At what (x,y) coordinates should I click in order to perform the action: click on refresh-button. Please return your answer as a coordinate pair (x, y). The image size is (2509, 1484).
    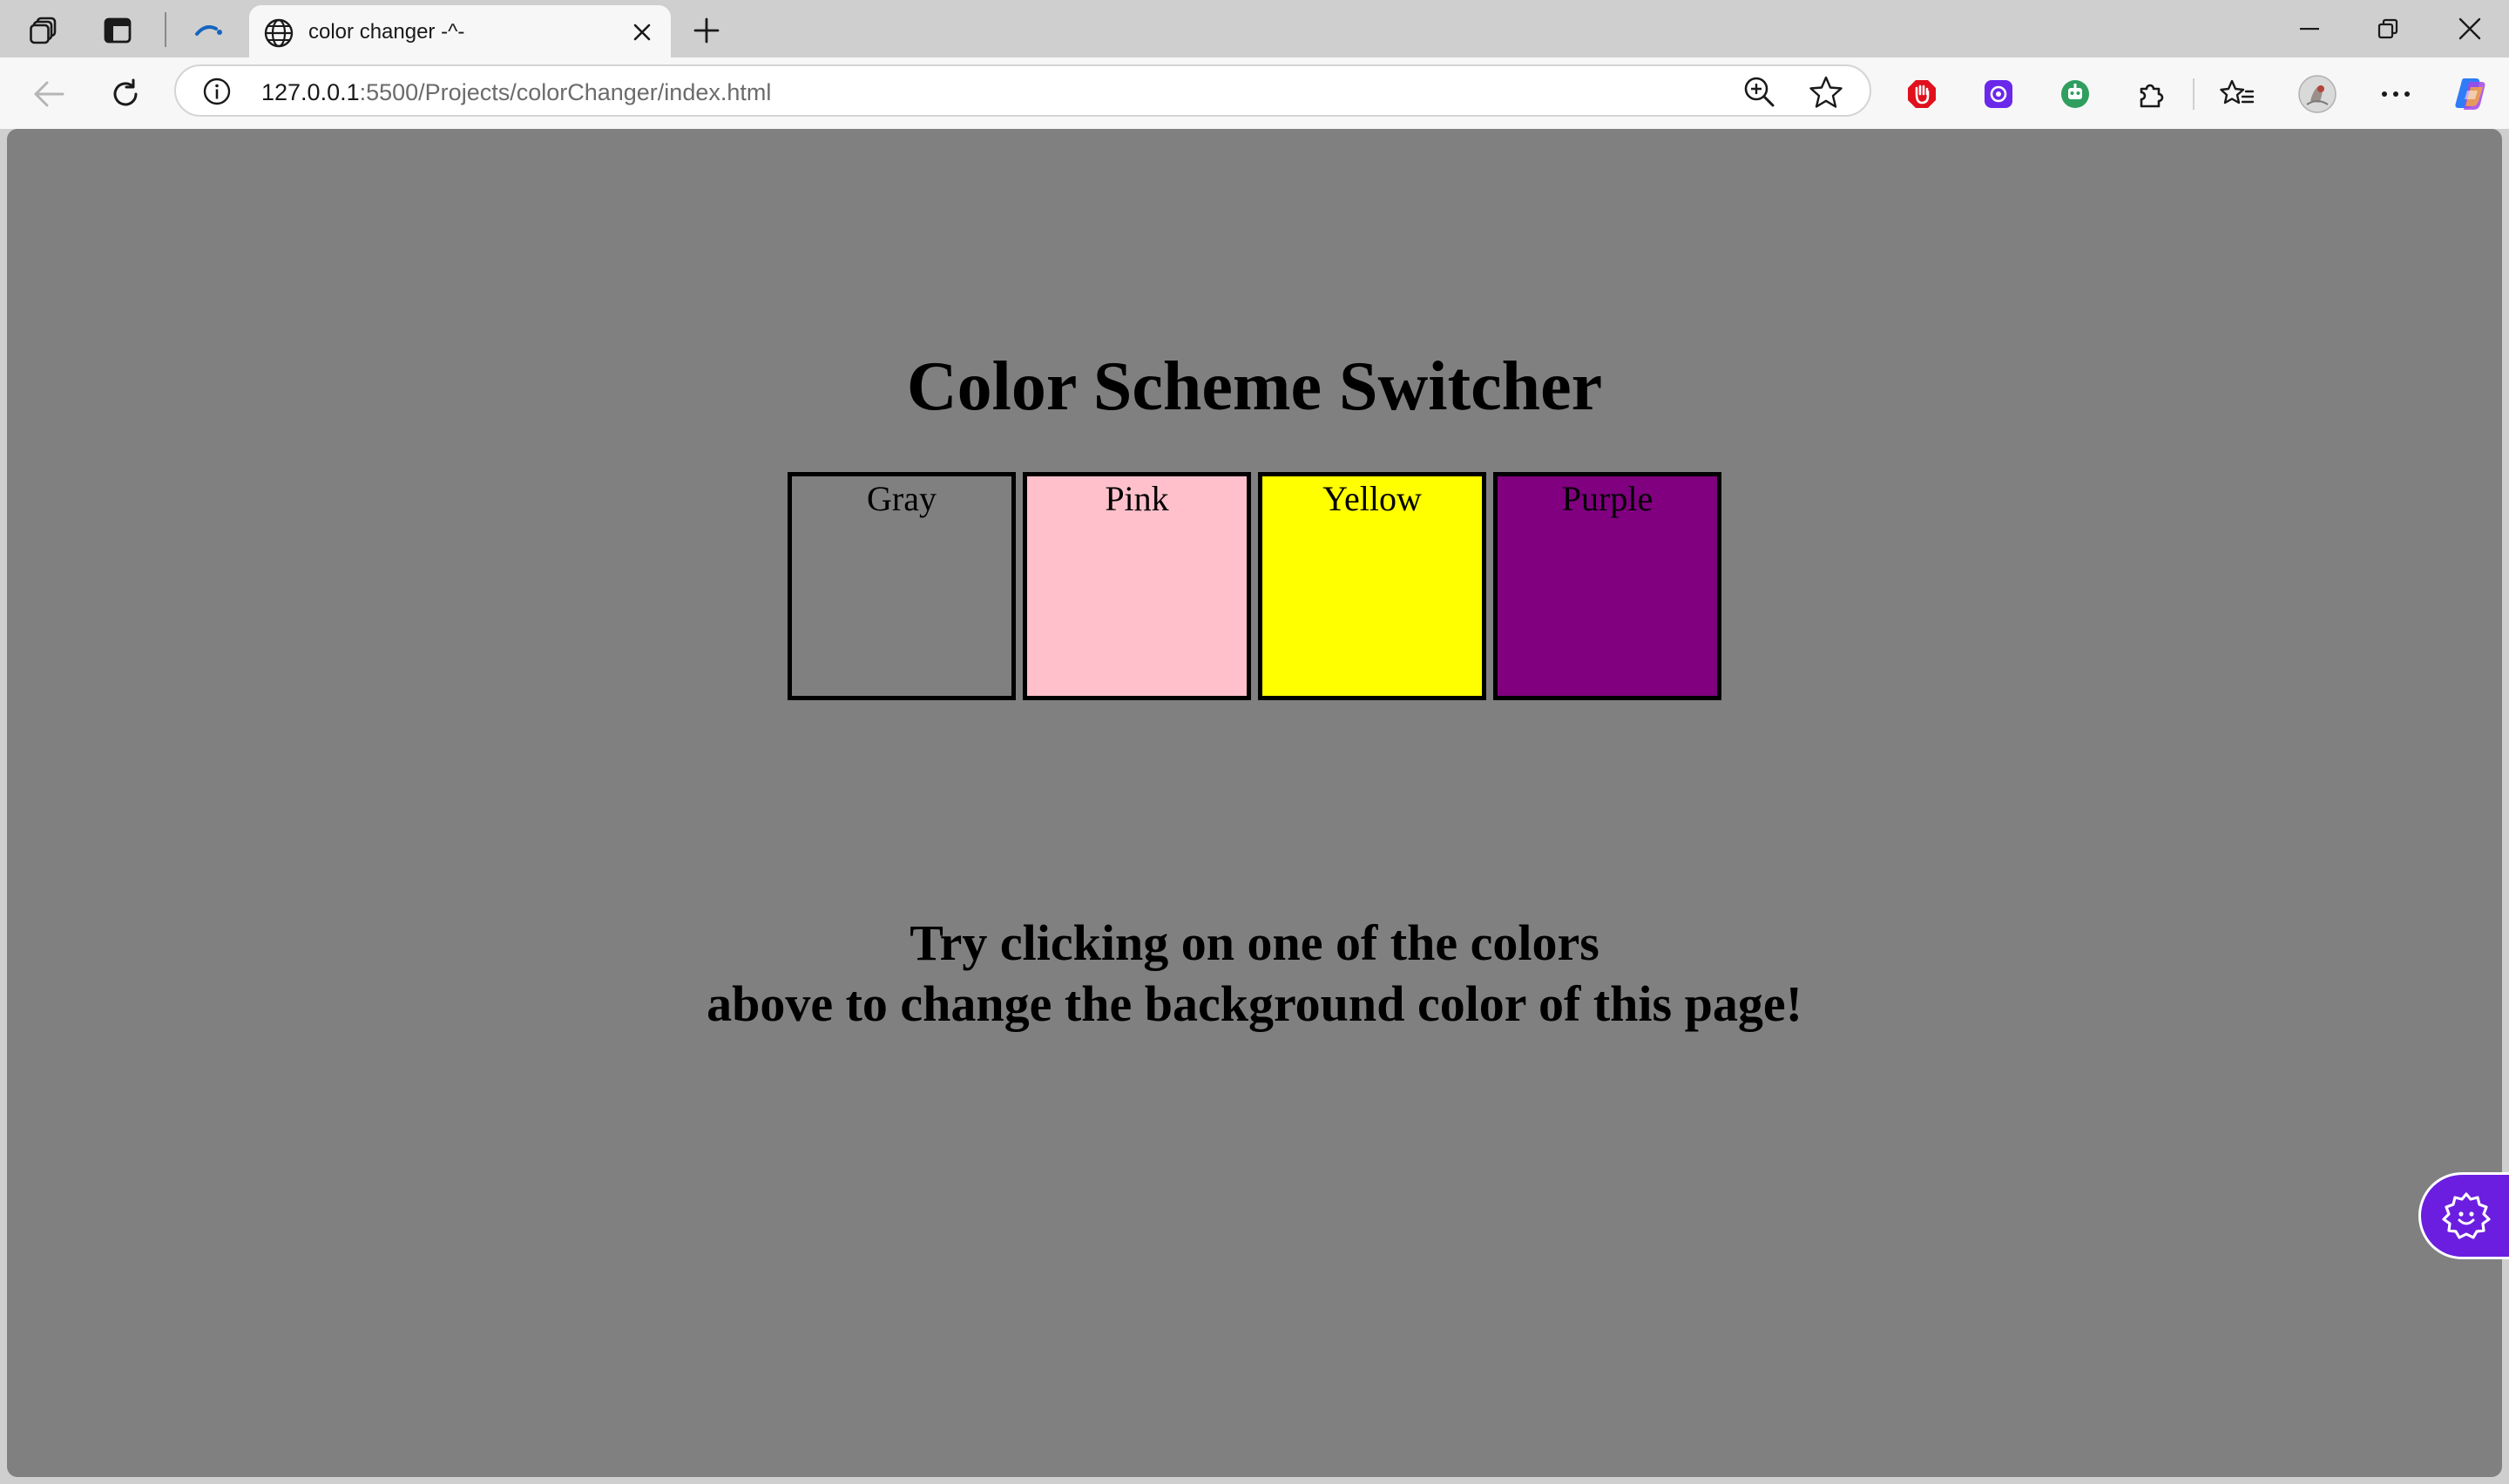
    Looking at the image, I should click on (125, 94).